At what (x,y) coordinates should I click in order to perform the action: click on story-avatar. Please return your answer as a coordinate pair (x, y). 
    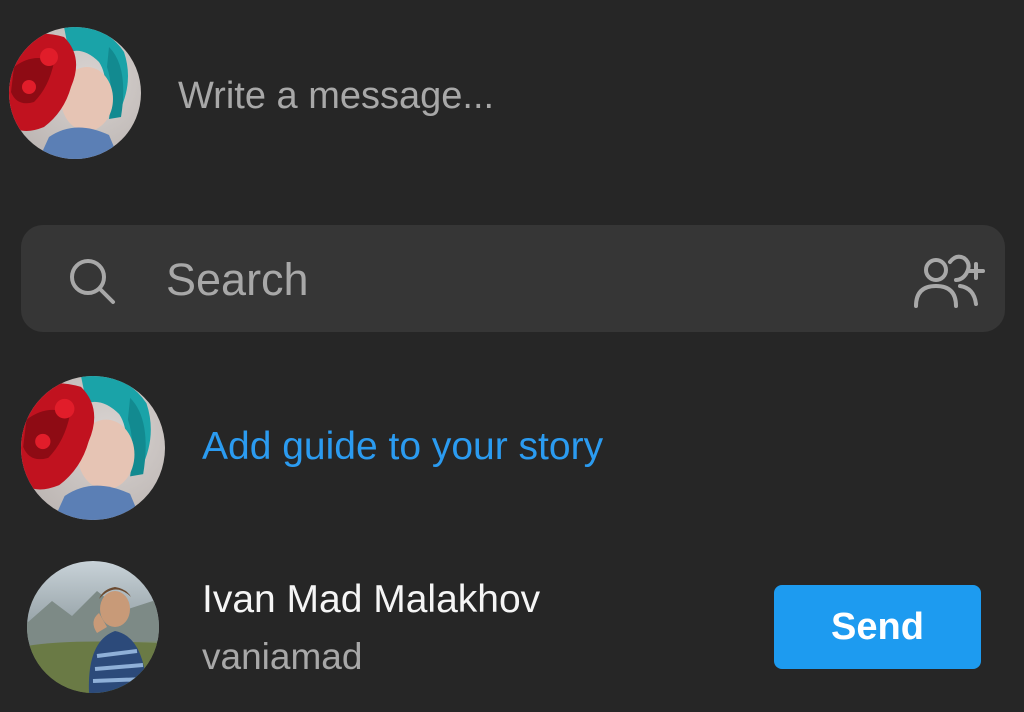
    Looking at the image, I should click on (93, 448).